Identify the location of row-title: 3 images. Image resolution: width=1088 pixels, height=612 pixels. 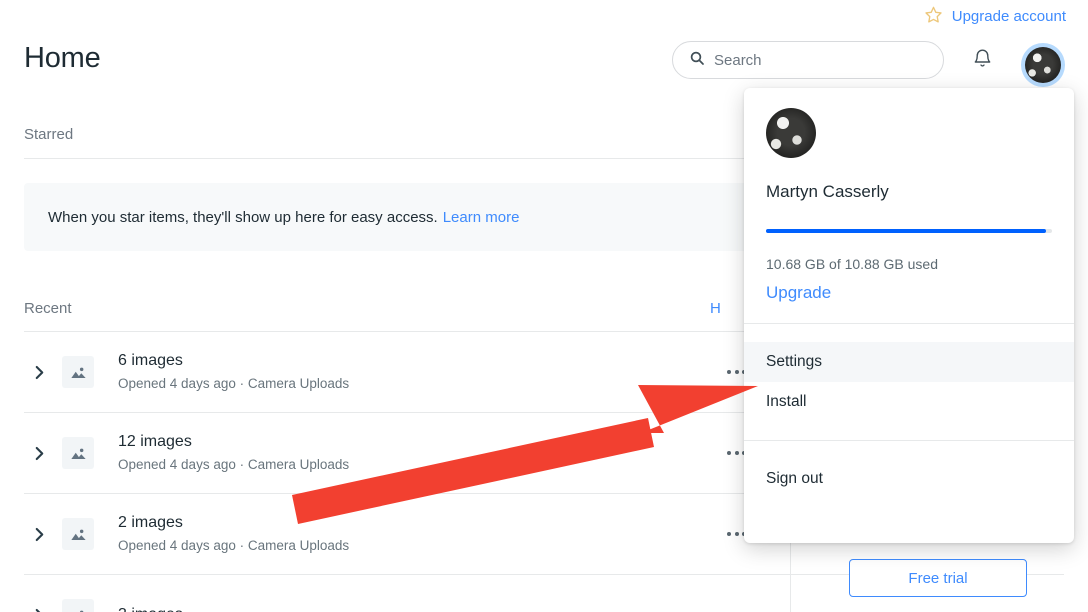
(150, 609).